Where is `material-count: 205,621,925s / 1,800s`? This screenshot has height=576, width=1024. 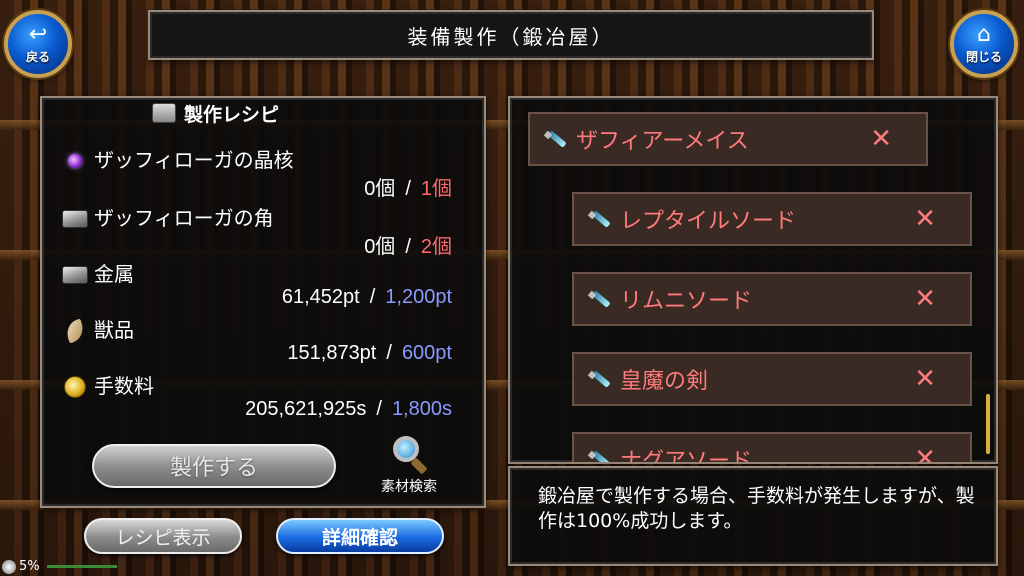 material-count: 205,621,925s / 1,800s is located at coordinates (348, 409).